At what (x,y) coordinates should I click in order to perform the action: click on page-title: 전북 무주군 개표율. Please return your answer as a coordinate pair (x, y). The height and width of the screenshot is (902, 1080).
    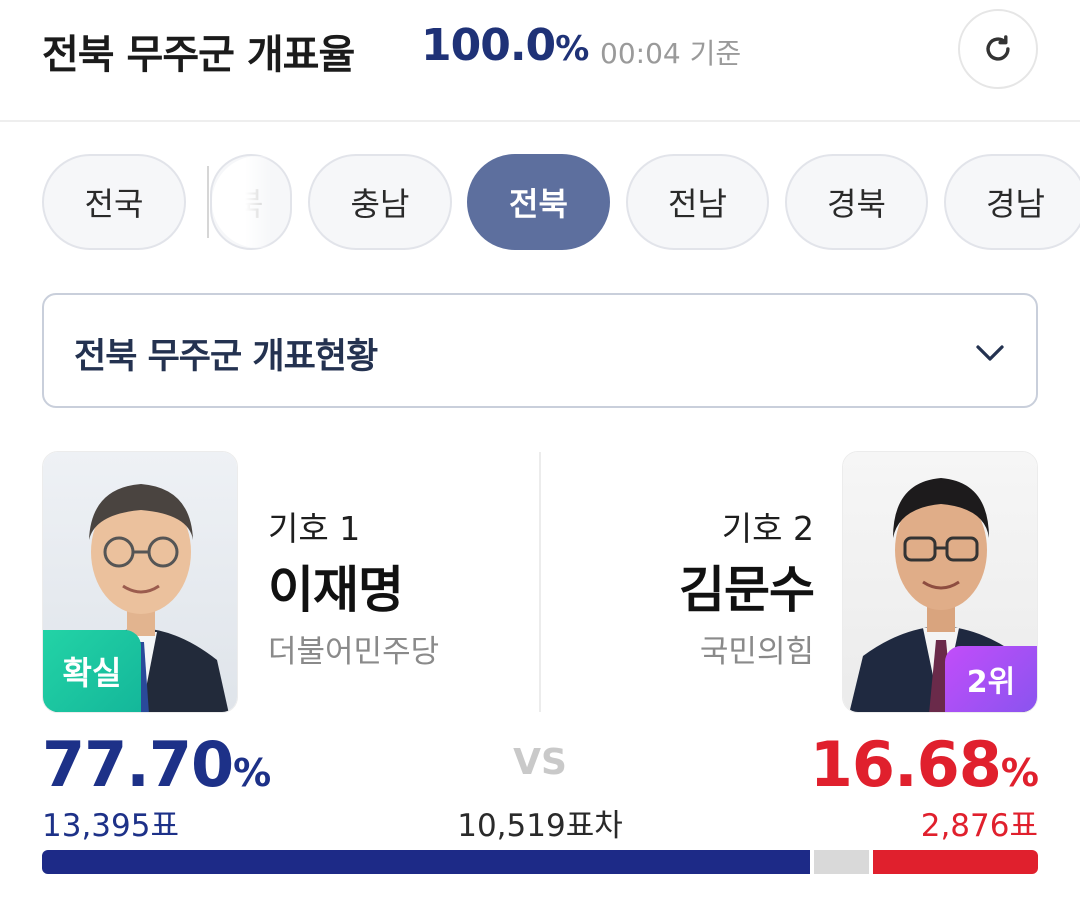
    Looking at the image, I should click on (198, 55).